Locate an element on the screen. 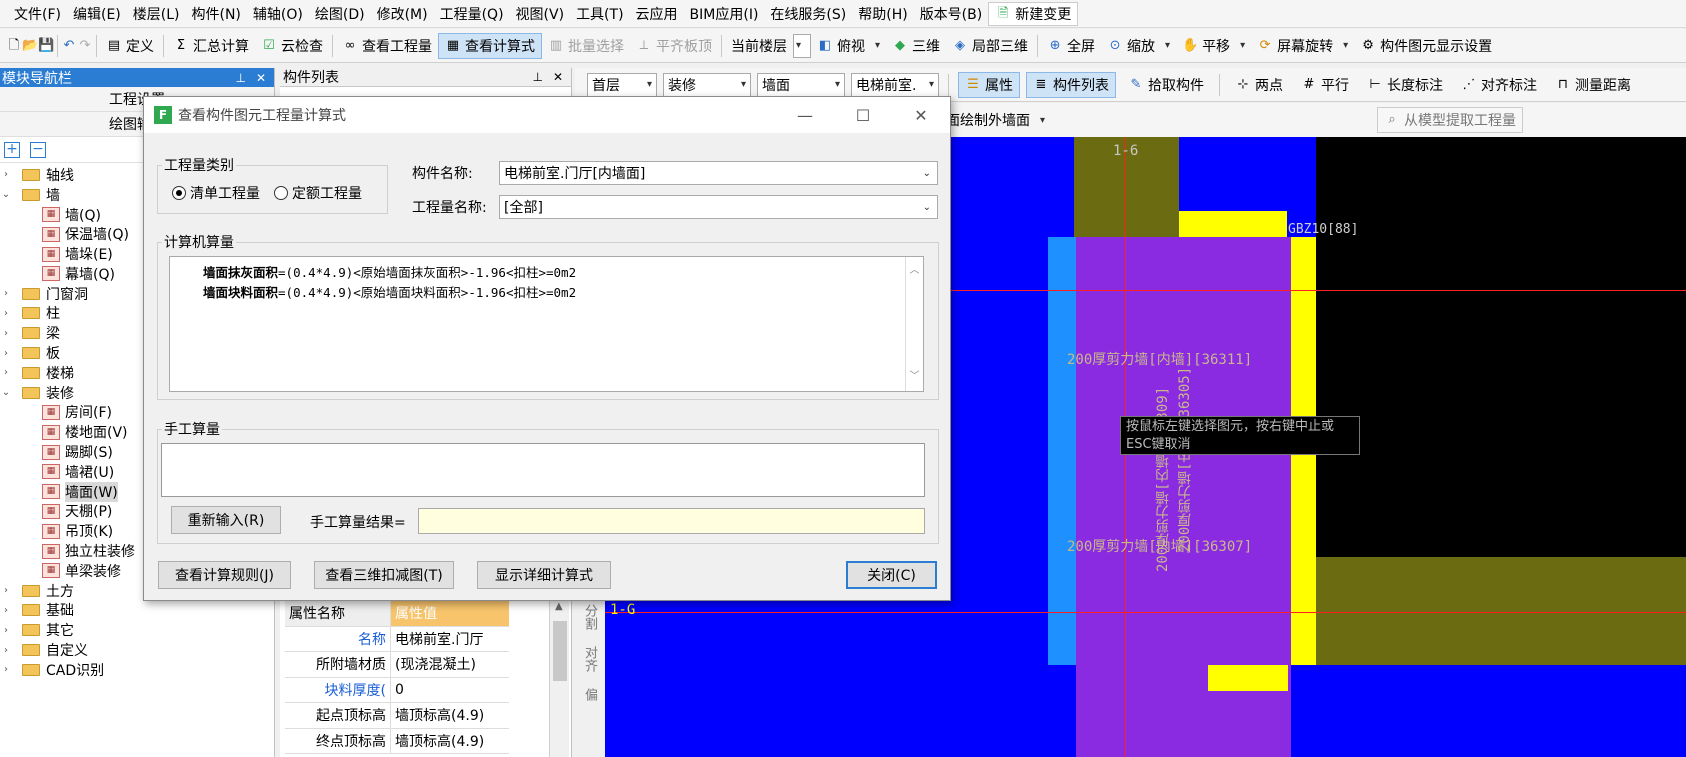 The image size is (1686, 757). open-folder-icon: 📂 is located at coordinates (30, 46).